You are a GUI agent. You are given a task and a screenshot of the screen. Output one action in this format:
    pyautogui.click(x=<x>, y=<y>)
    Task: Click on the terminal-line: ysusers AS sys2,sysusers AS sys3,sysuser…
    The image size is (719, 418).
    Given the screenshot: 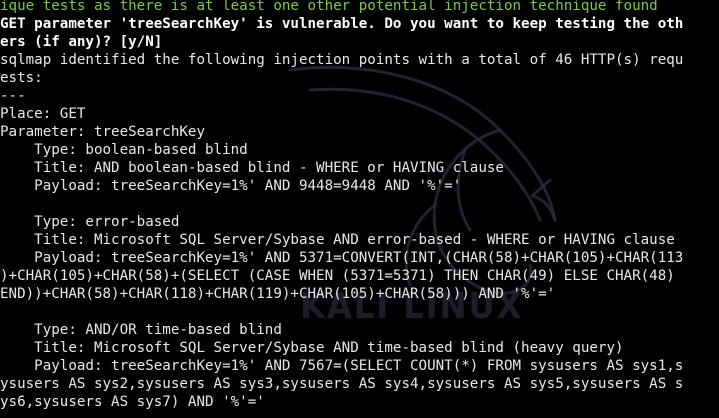 What is the action you would take?
    pyautogui.click(x=342, y=384)
    